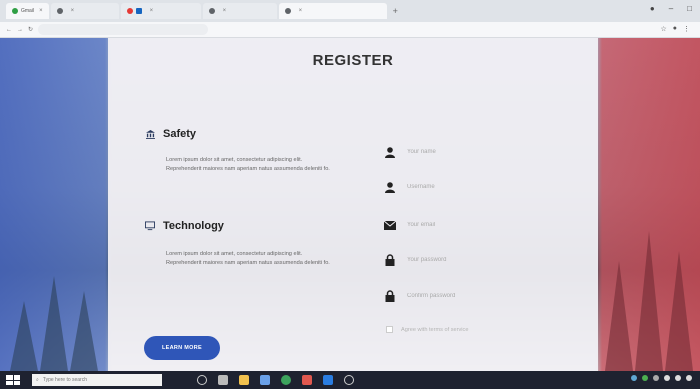 This screenshot has height=389, width=700. Describe the element at coordinates (663, 29) in the screenshot. I see `star-icon: ☆` at that location.